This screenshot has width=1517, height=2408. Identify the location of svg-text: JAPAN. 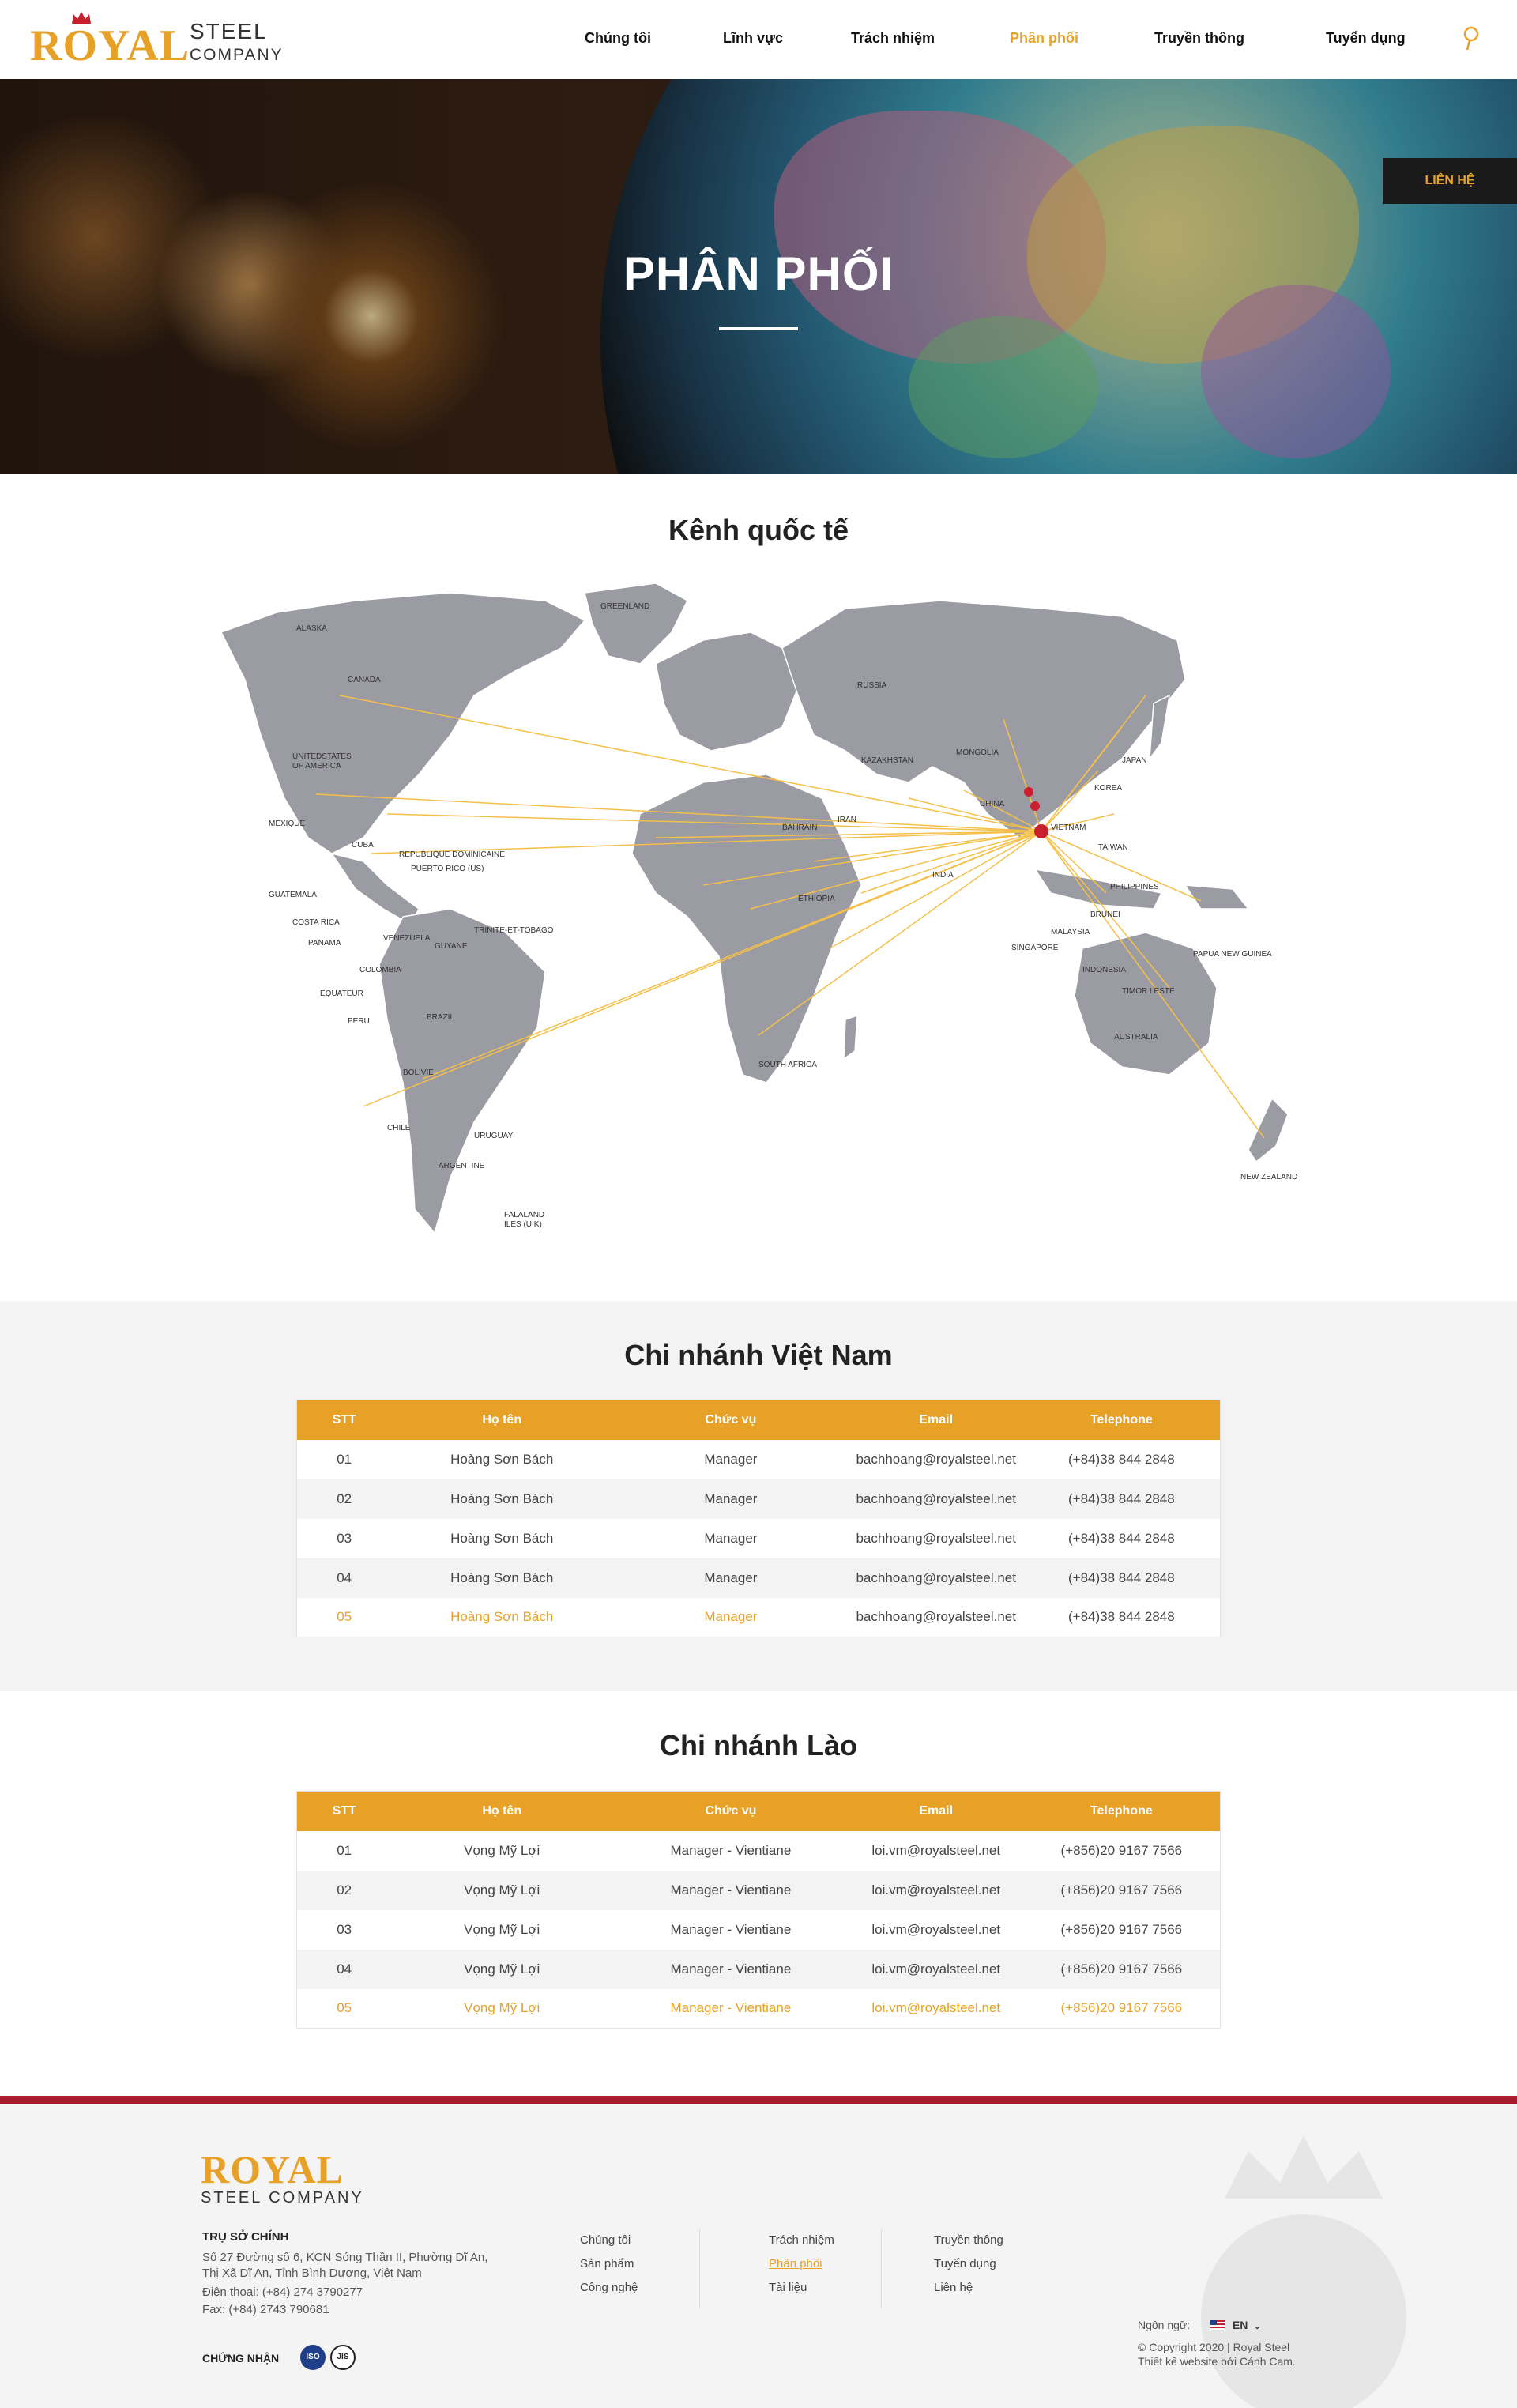
(1134, 761).